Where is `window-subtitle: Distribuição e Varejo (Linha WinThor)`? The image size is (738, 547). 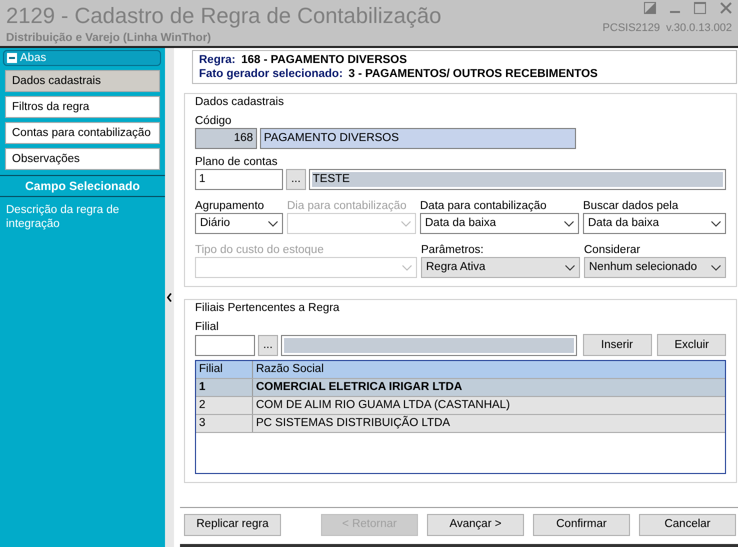
window-subtitle: Distribuição e Varejo (Linha WinThor) is located at coordinates (109, 38).